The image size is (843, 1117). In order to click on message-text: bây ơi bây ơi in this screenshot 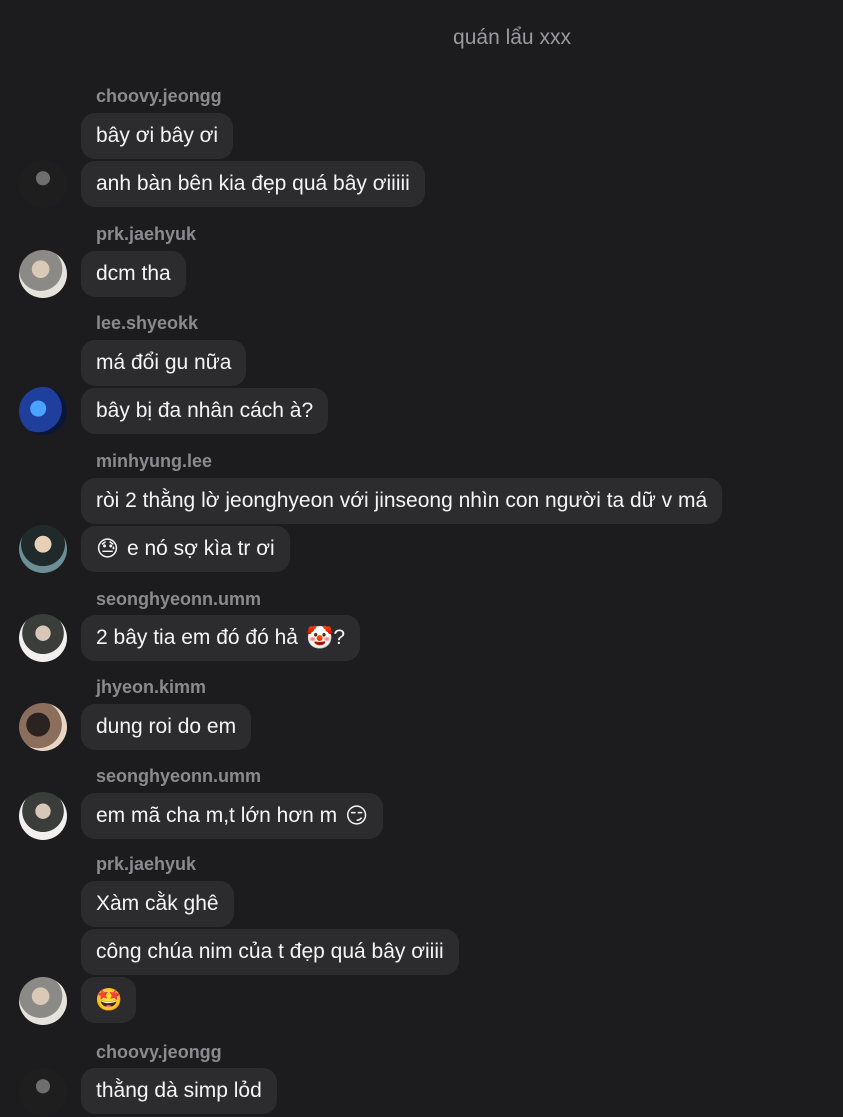, I will do `click(157, 135)`.